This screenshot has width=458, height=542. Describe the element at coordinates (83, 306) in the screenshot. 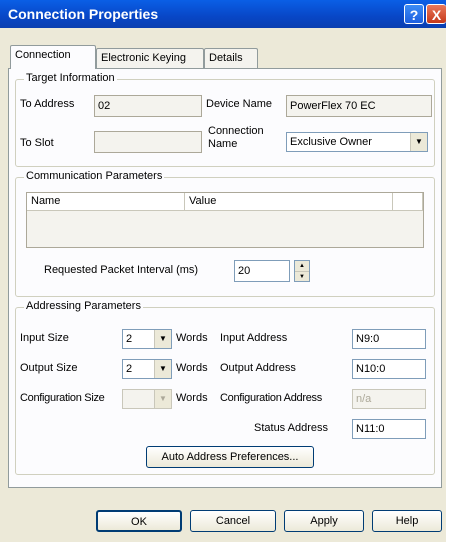

I see `group-title: Addressing Parameters` at that location.